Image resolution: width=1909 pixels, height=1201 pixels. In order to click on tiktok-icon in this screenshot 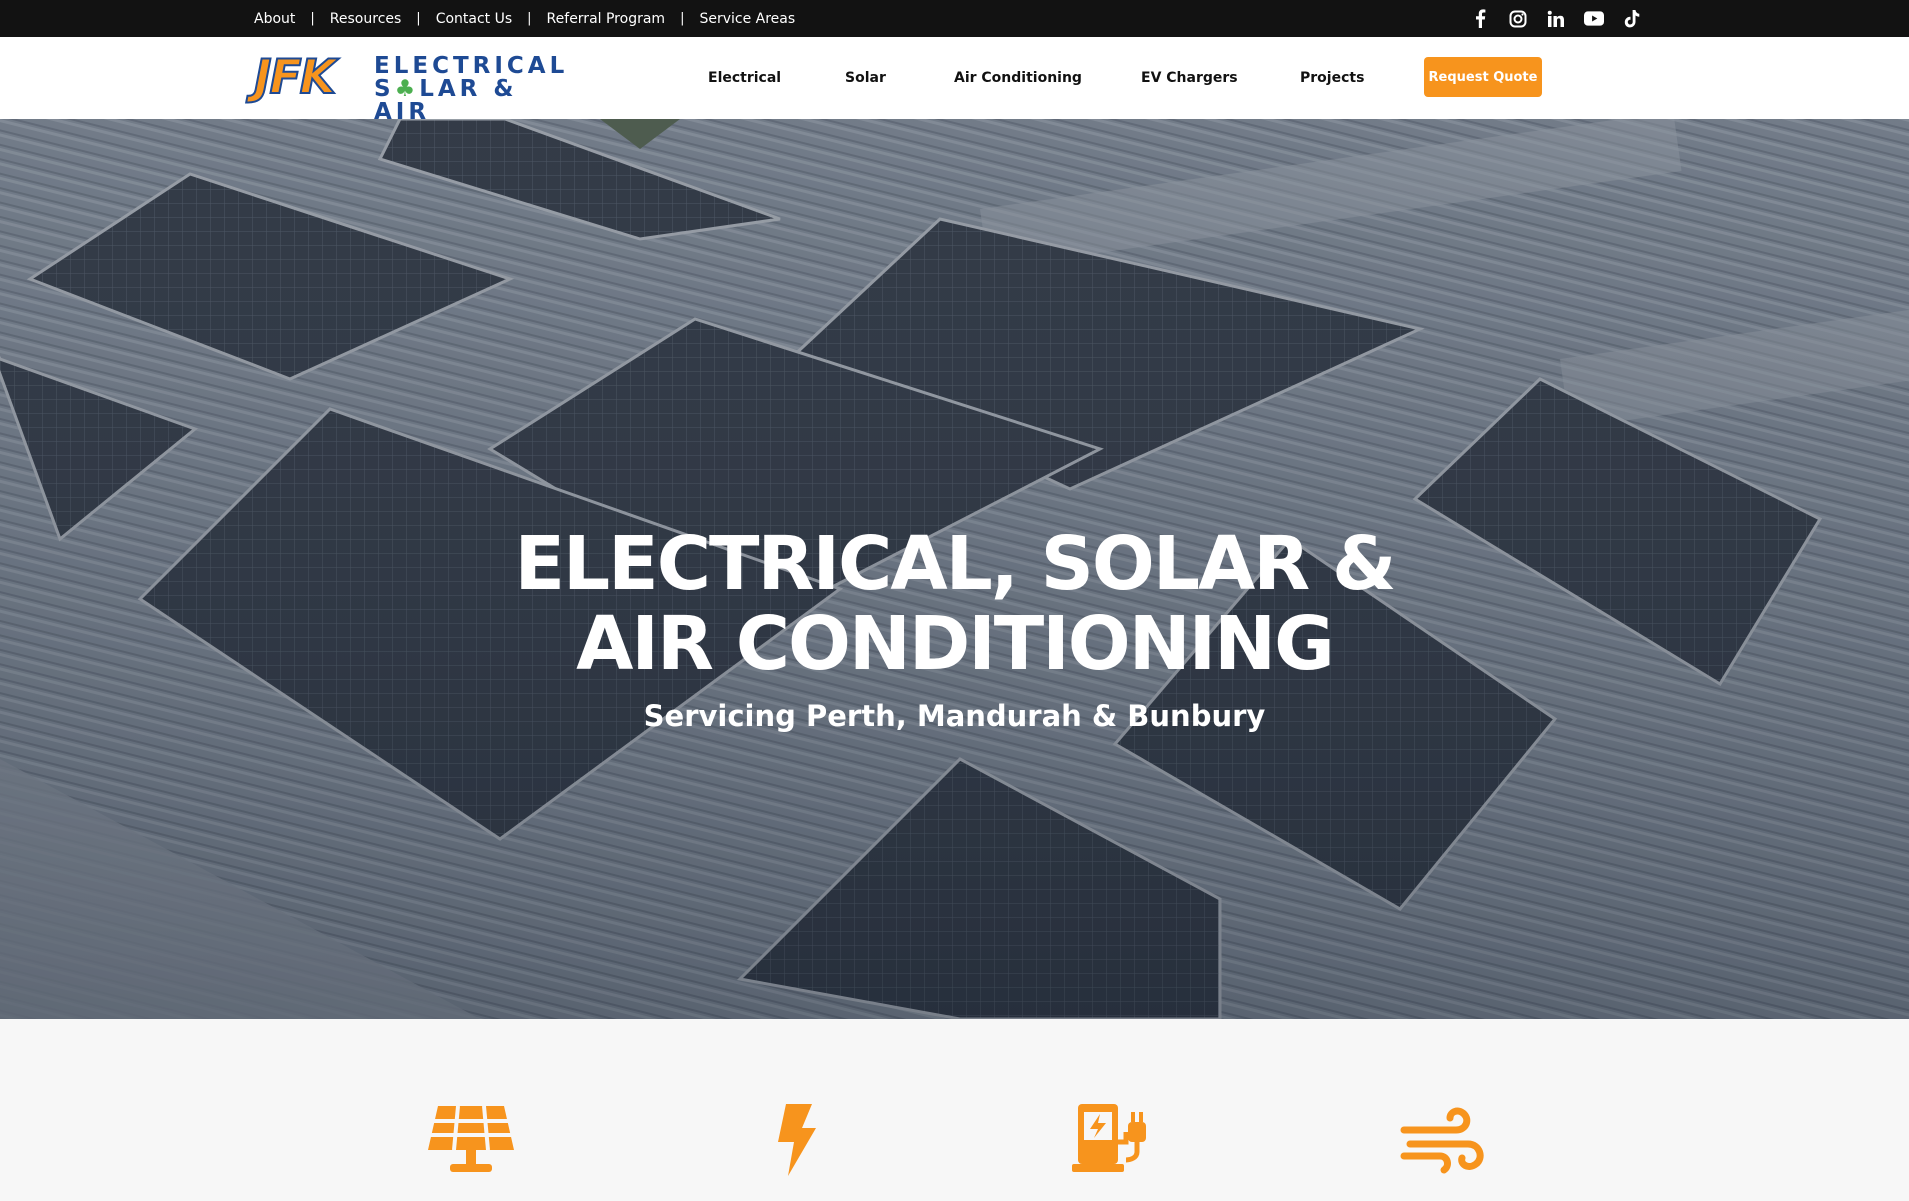, I will do `click(1632, 19)`.